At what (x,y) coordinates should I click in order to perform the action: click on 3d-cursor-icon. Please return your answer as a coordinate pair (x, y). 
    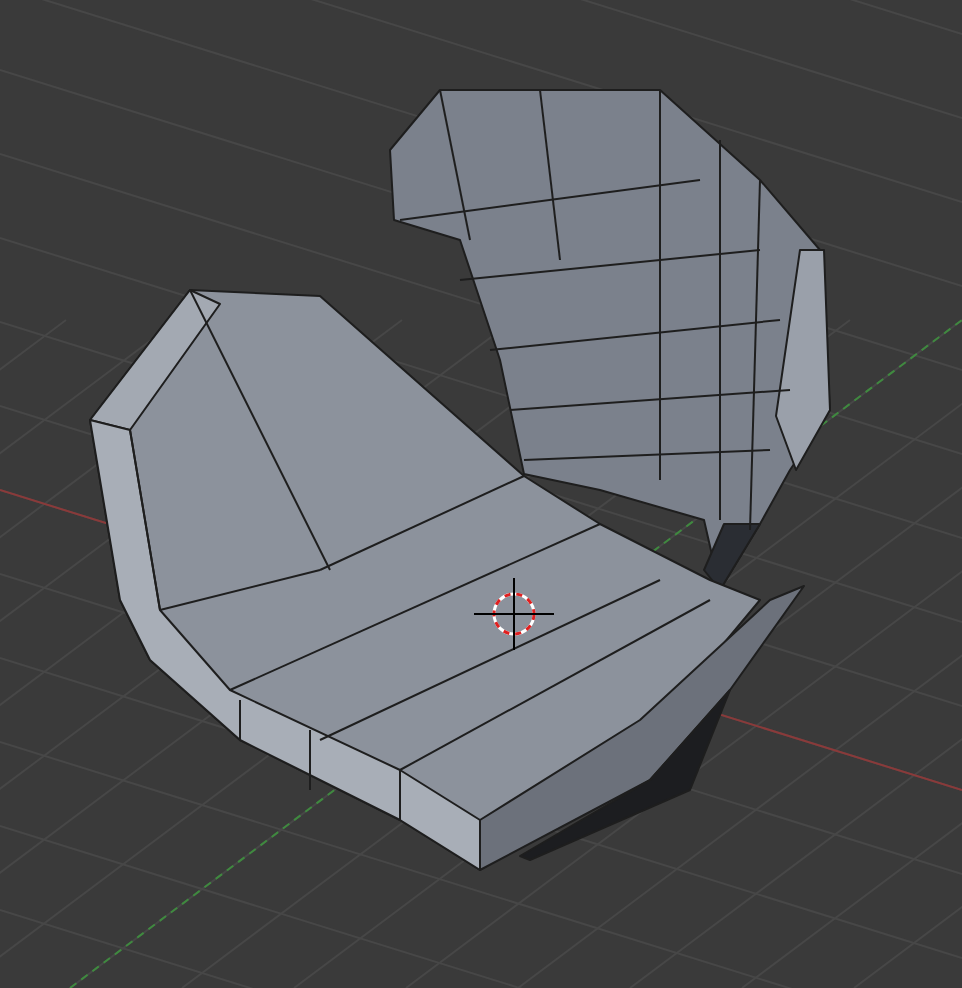
    Looking at the image, I should click on (514, 614).